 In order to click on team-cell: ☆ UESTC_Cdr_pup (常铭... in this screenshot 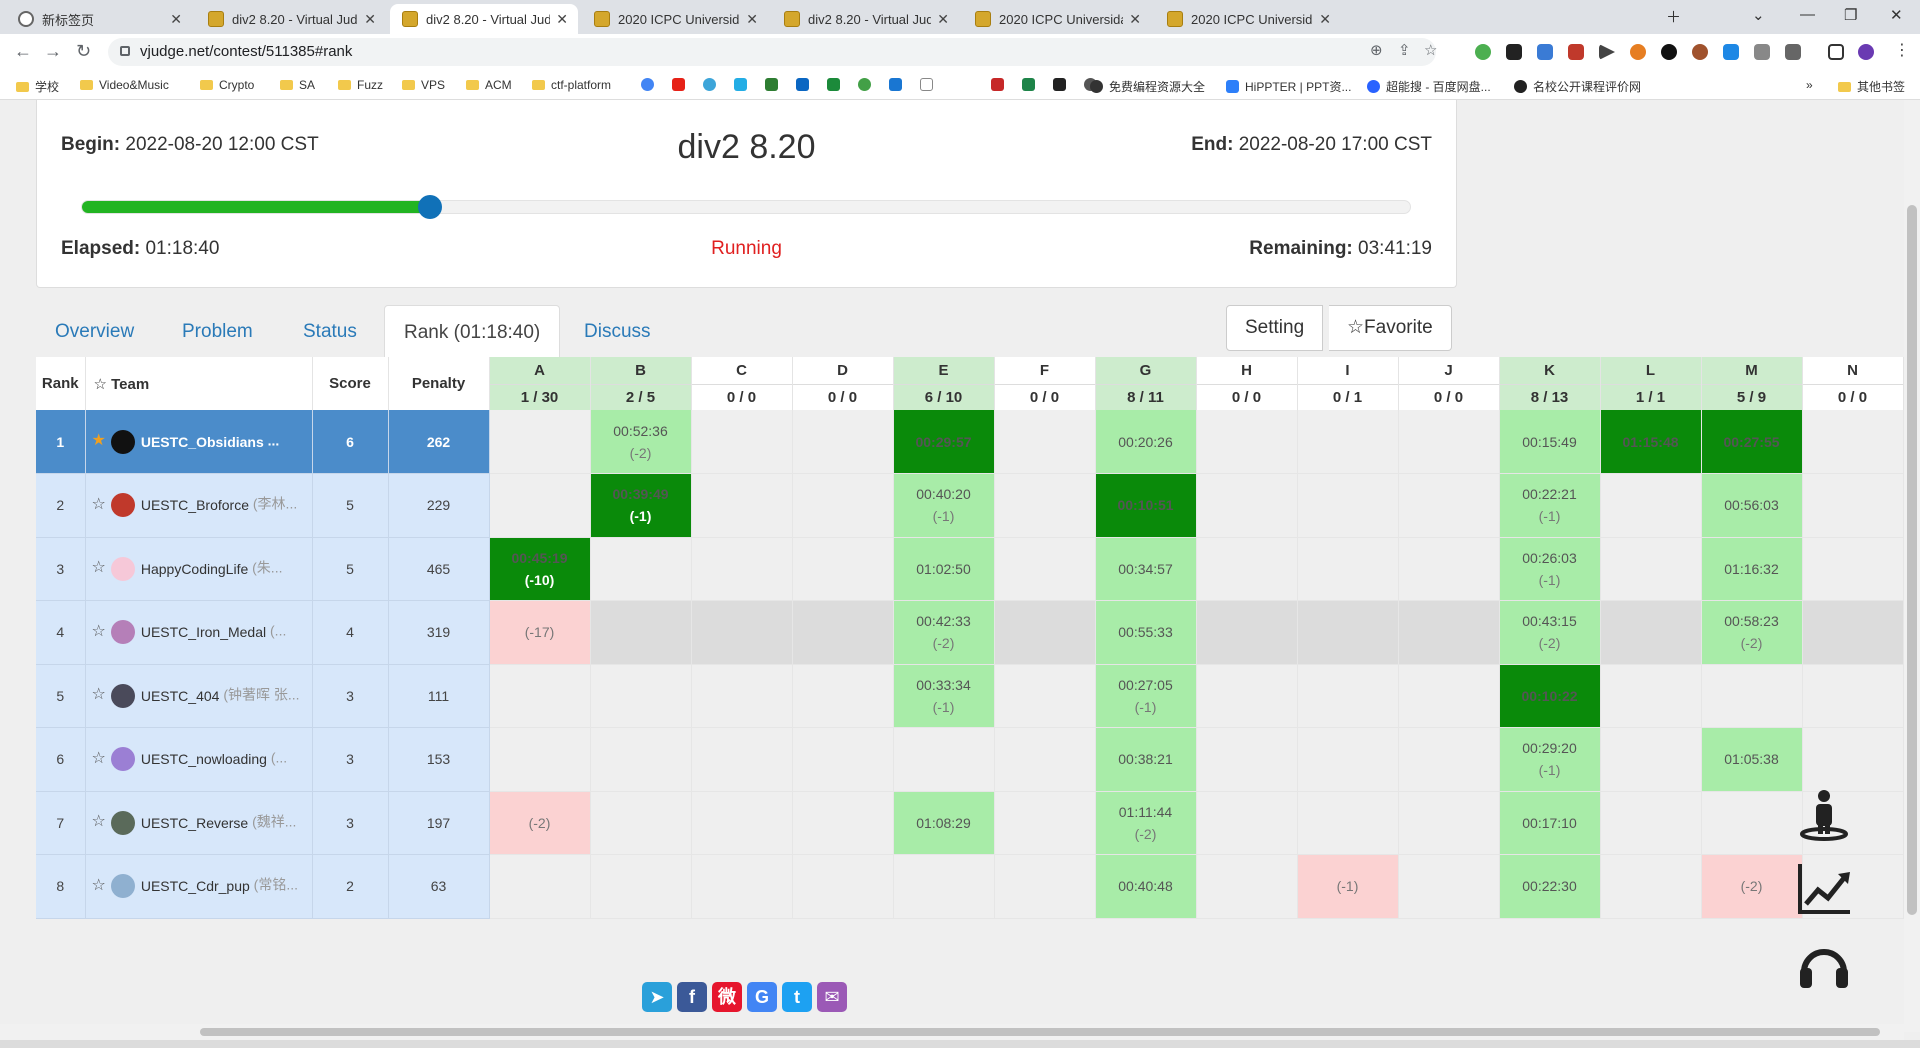, I will do `click(199, 886)`.